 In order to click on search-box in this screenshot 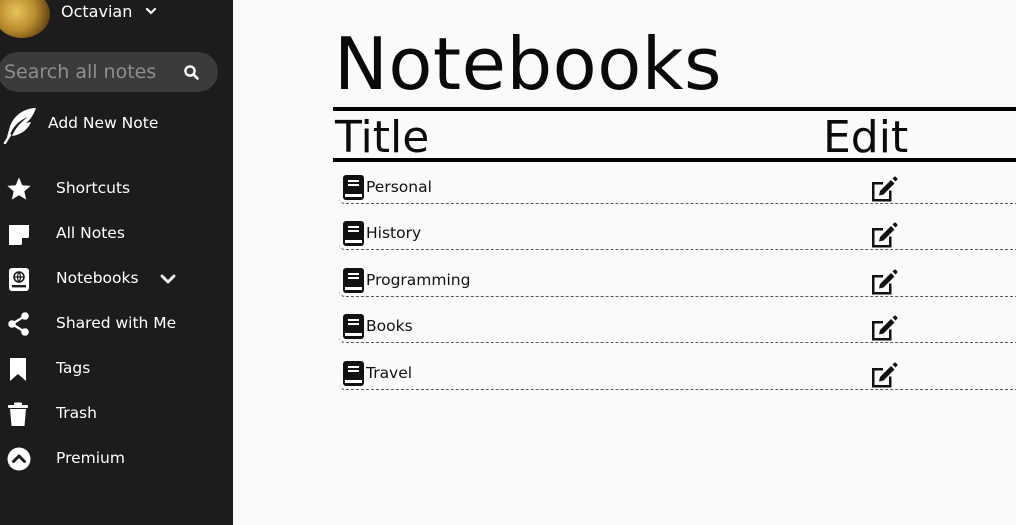, I will do `click(109, 72)`.